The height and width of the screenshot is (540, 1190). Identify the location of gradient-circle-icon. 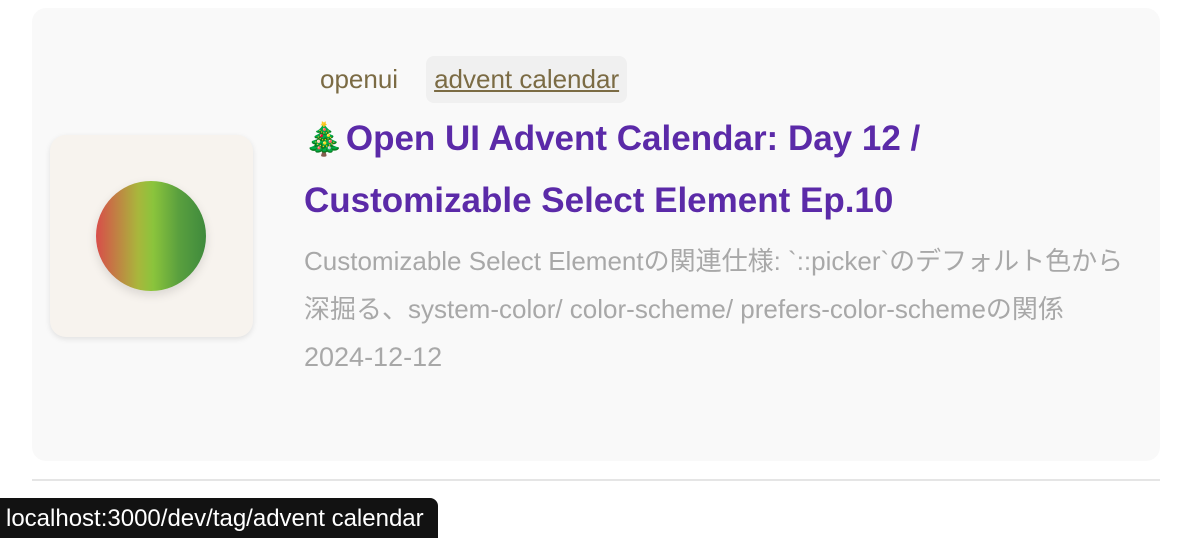
(151, 236).